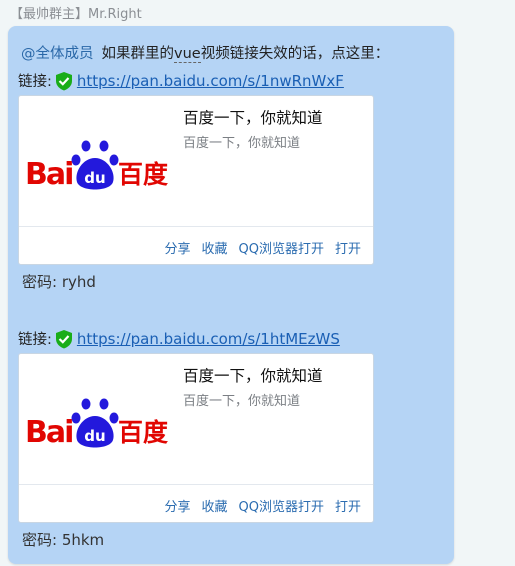 The height and width of the screenshot is (566, 515). I want to click on link-row-2: 链接: https://pan.baidu.com/s/1htMEzWS, so click(179, 338).